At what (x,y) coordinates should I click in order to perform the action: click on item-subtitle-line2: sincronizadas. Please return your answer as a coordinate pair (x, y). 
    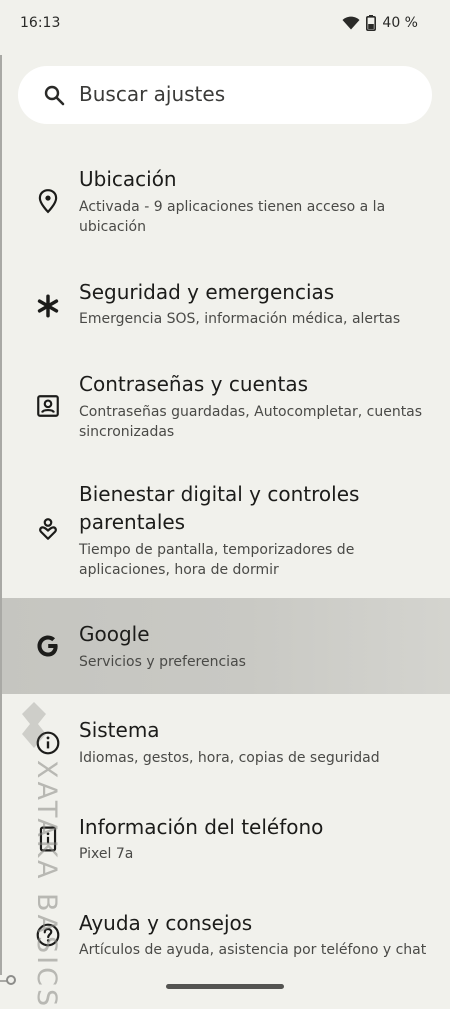
    Looking at the image, I should click on (127, 432).